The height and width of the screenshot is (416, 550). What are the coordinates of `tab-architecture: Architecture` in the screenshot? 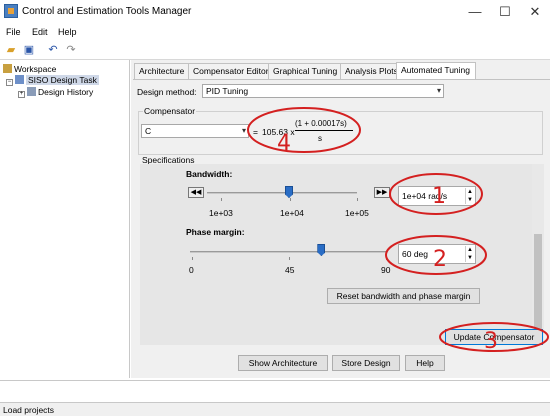 It's located at (161, 71).